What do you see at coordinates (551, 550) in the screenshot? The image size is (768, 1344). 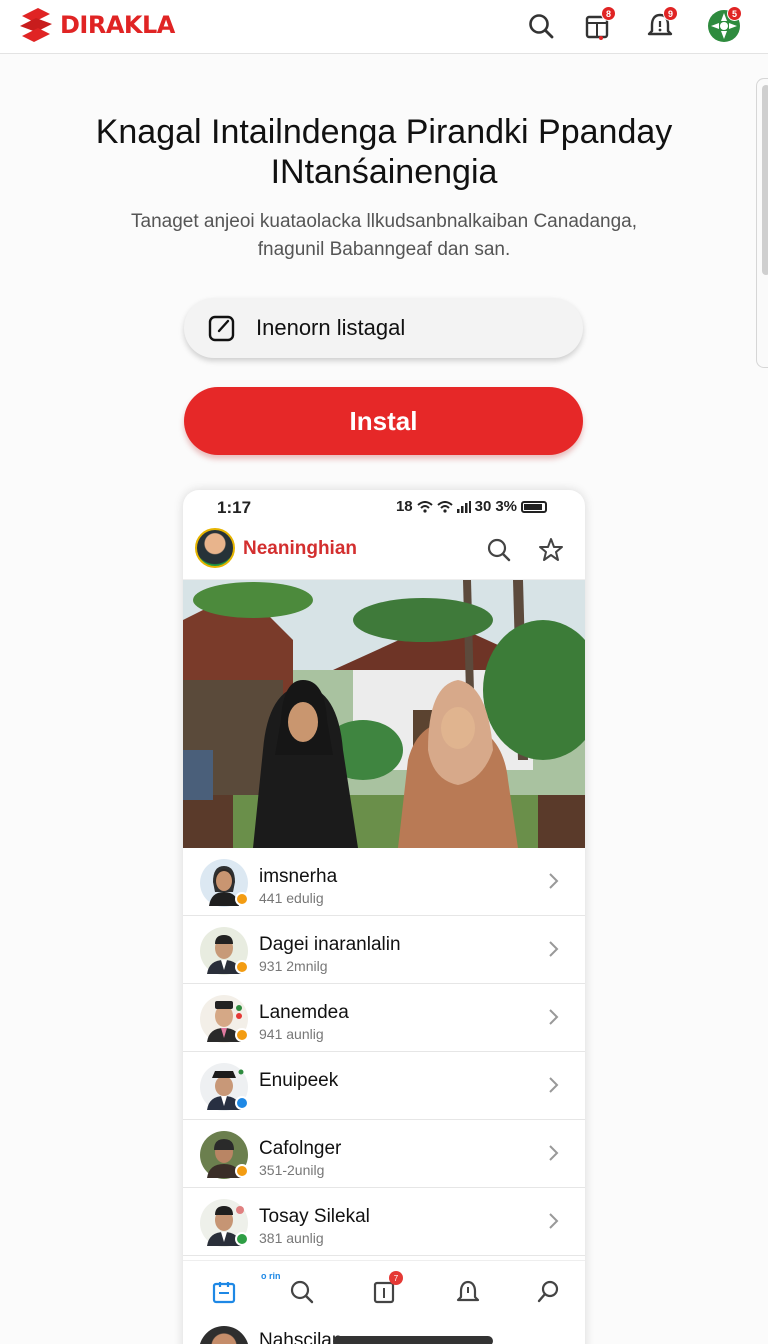 I see `star-icon` at bounding box center [551, 550].